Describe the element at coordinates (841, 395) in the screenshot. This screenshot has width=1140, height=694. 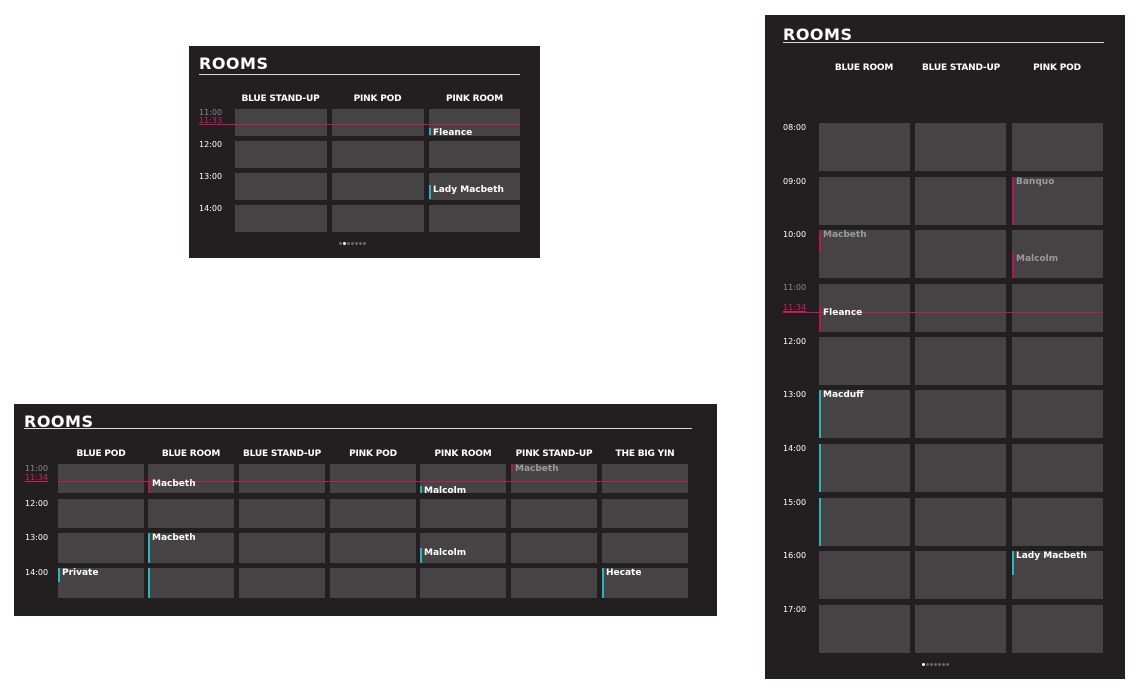
I see `booking-macduff: Macduff` at that location.